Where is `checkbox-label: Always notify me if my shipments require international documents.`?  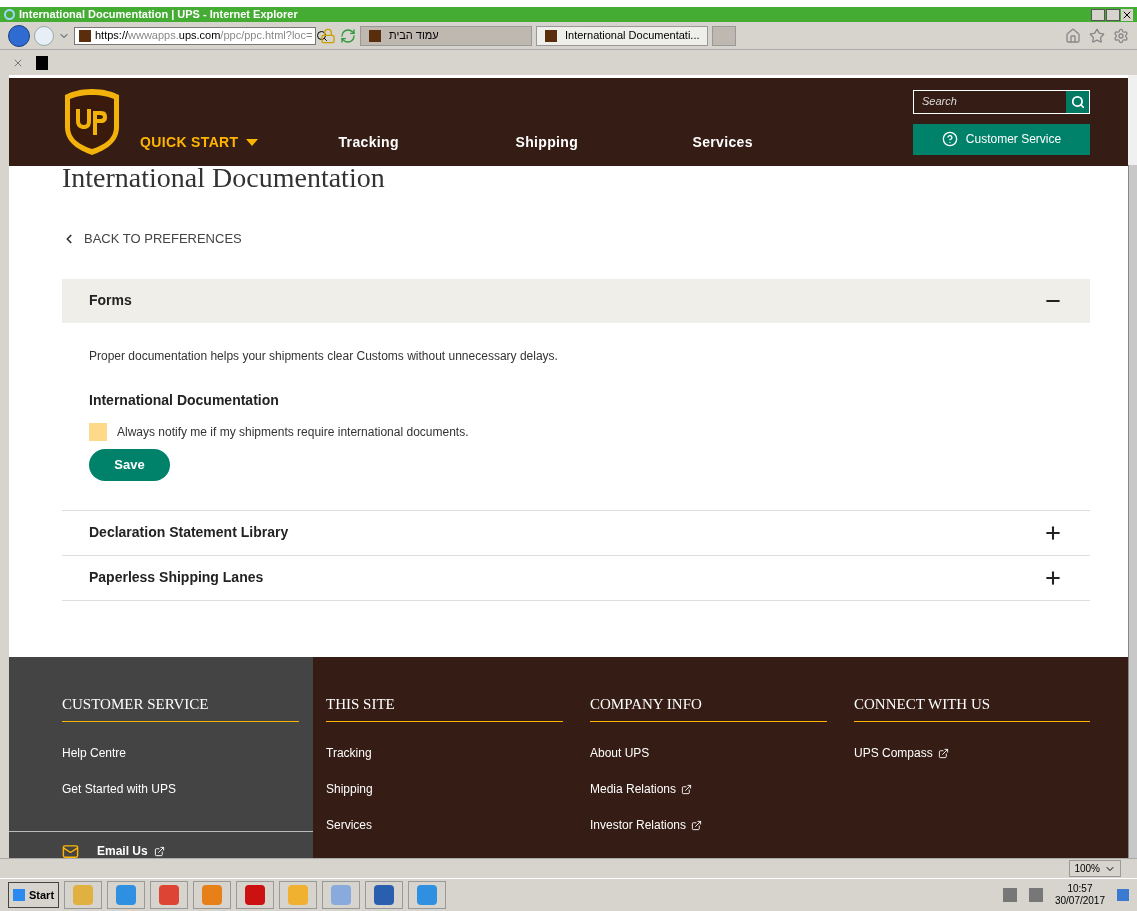 checkbox-label: Always notify me if my shipments require international documents. is located at coordinates (293, 432).